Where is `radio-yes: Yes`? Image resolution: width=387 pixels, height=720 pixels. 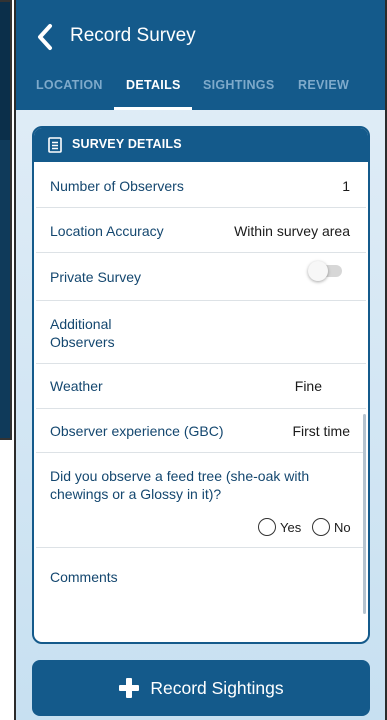 radio-yes: Yes is located at coordinates (279, 527).